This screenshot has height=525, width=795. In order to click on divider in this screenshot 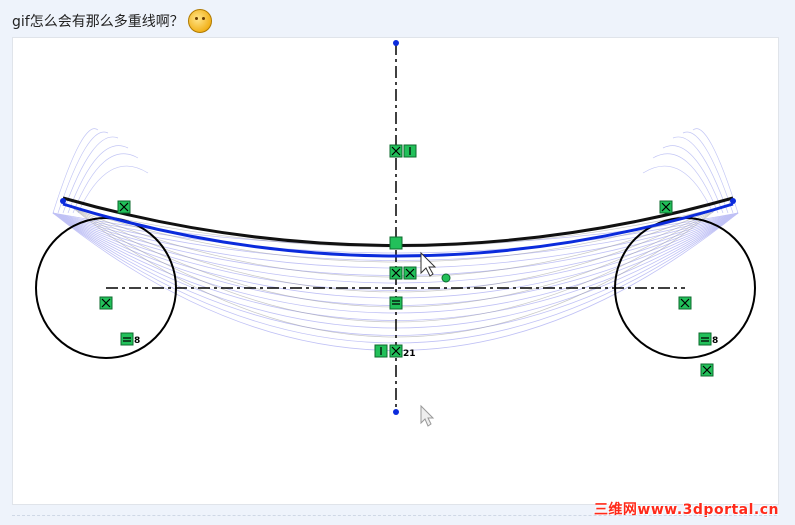, I will do `click(394, 515)`.